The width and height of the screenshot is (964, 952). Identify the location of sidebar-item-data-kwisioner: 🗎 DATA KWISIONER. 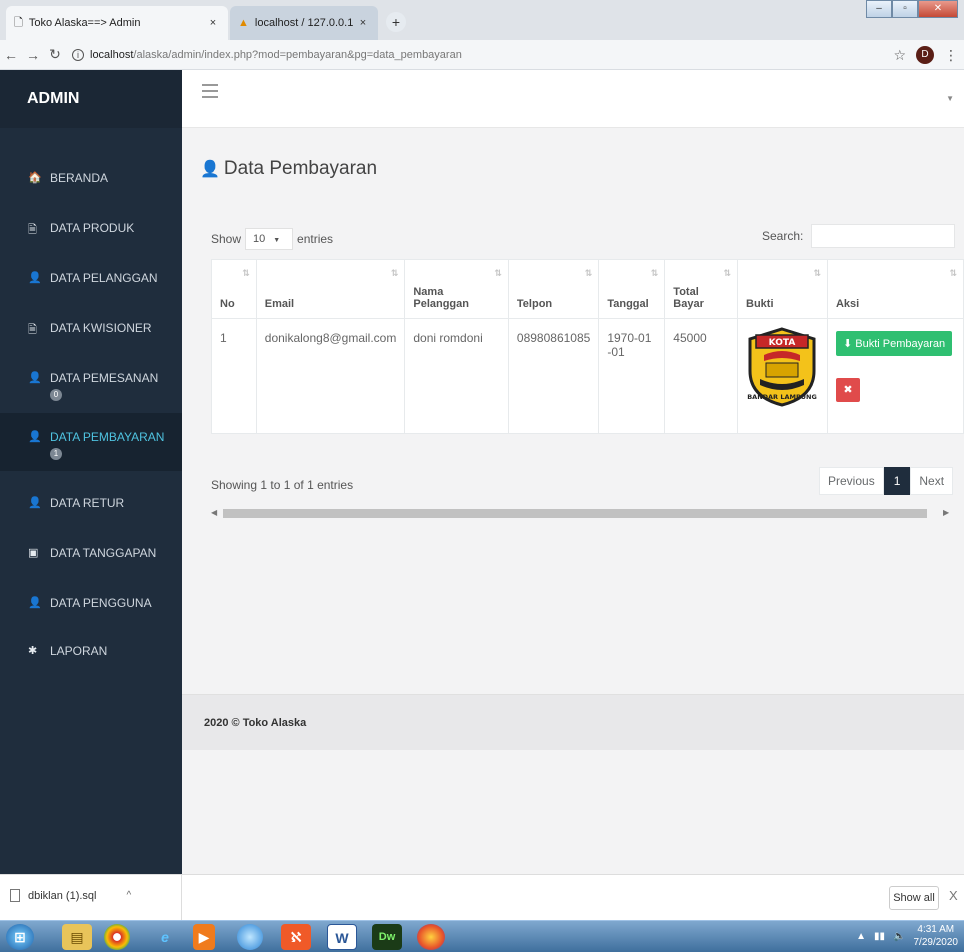
(91, 328).